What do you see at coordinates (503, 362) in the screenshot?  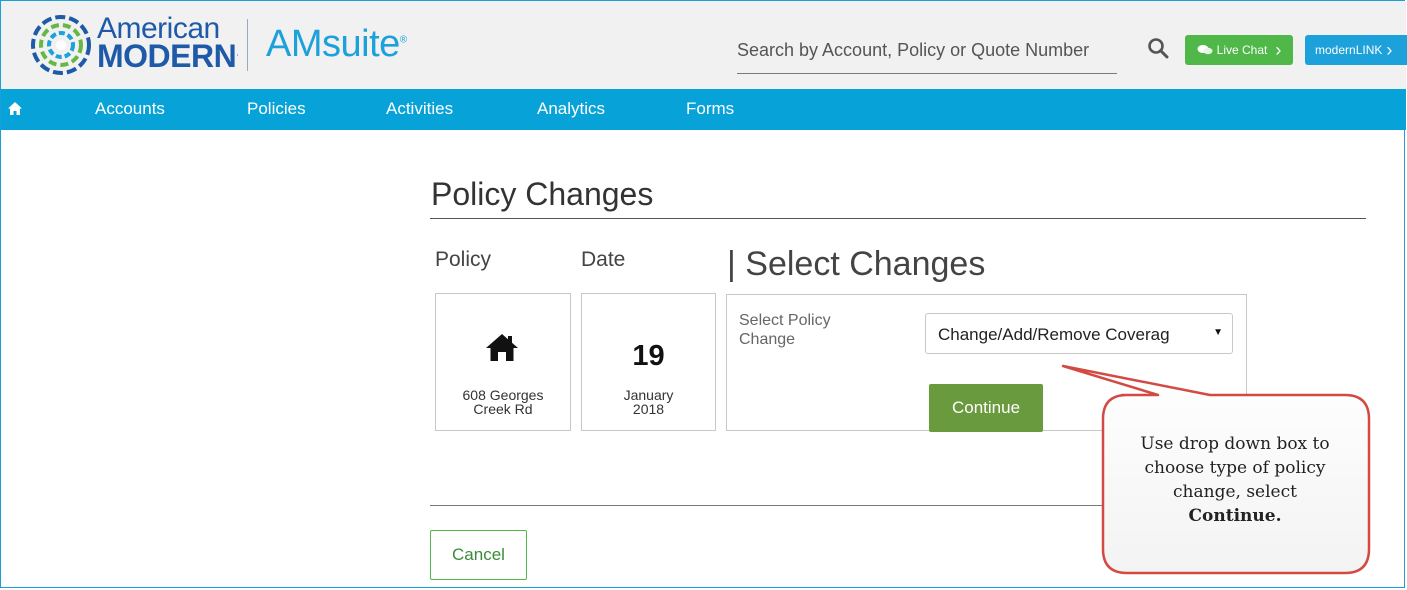 I see `policy-card: 608 Georges Creek Rd` at bounding box center [503, 362].